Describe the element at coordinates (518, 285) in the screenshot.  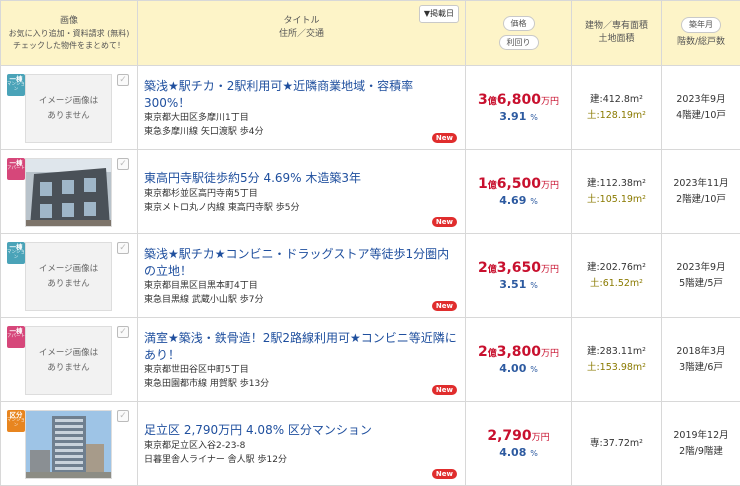
I see `listing-yield: 3.51 %` at that location.